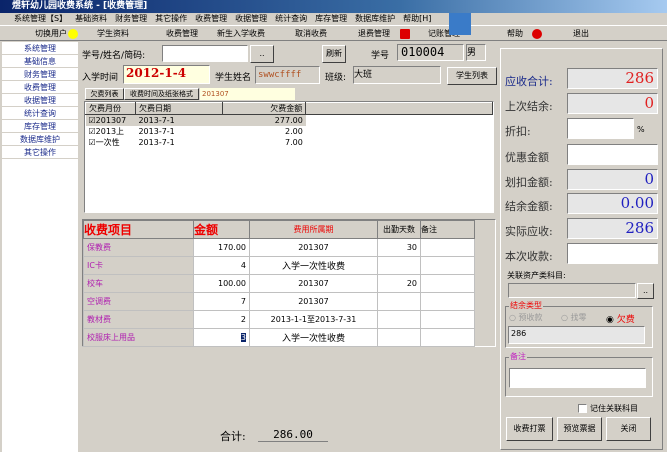 Image resolution: width=667 pixels, height=452 pixels. Describe the element at coordinates (313, 229) in the screenshot. I see `col-period: 费用所属期` at that location.